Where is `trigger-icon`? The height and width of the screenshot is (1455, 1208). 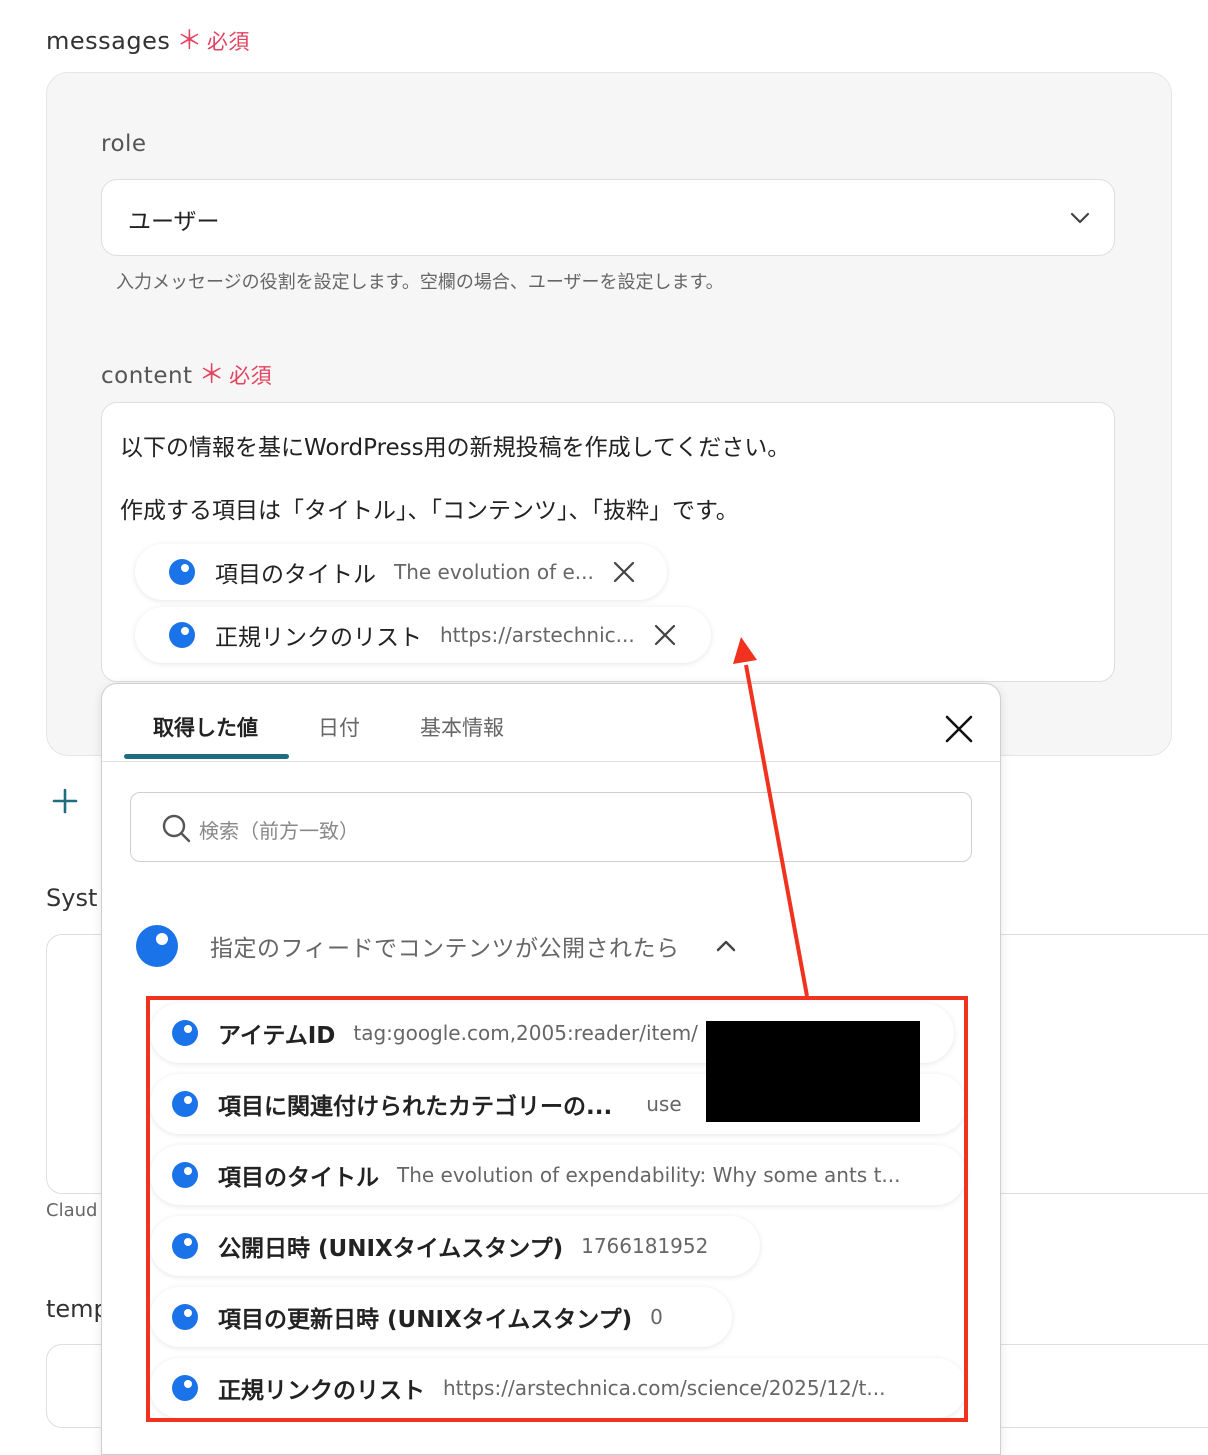 trigger-icon is located at coordinates (157, 946).